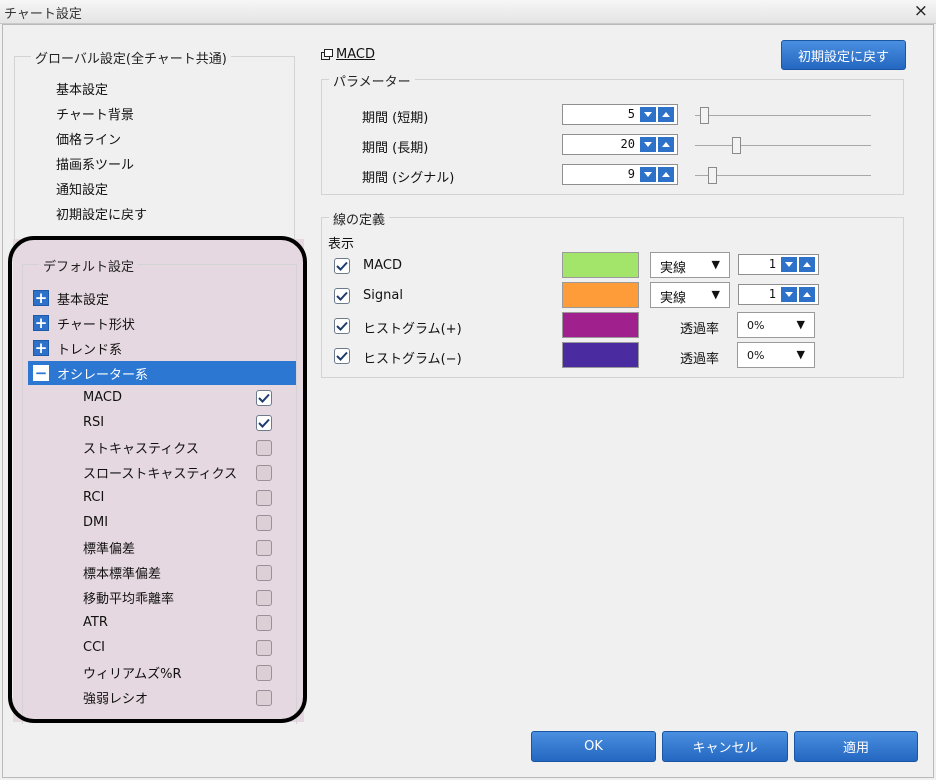  Describe the element at coordinates (43, 14) in the screenshot. I see `window-title: チャート設定` at that location.